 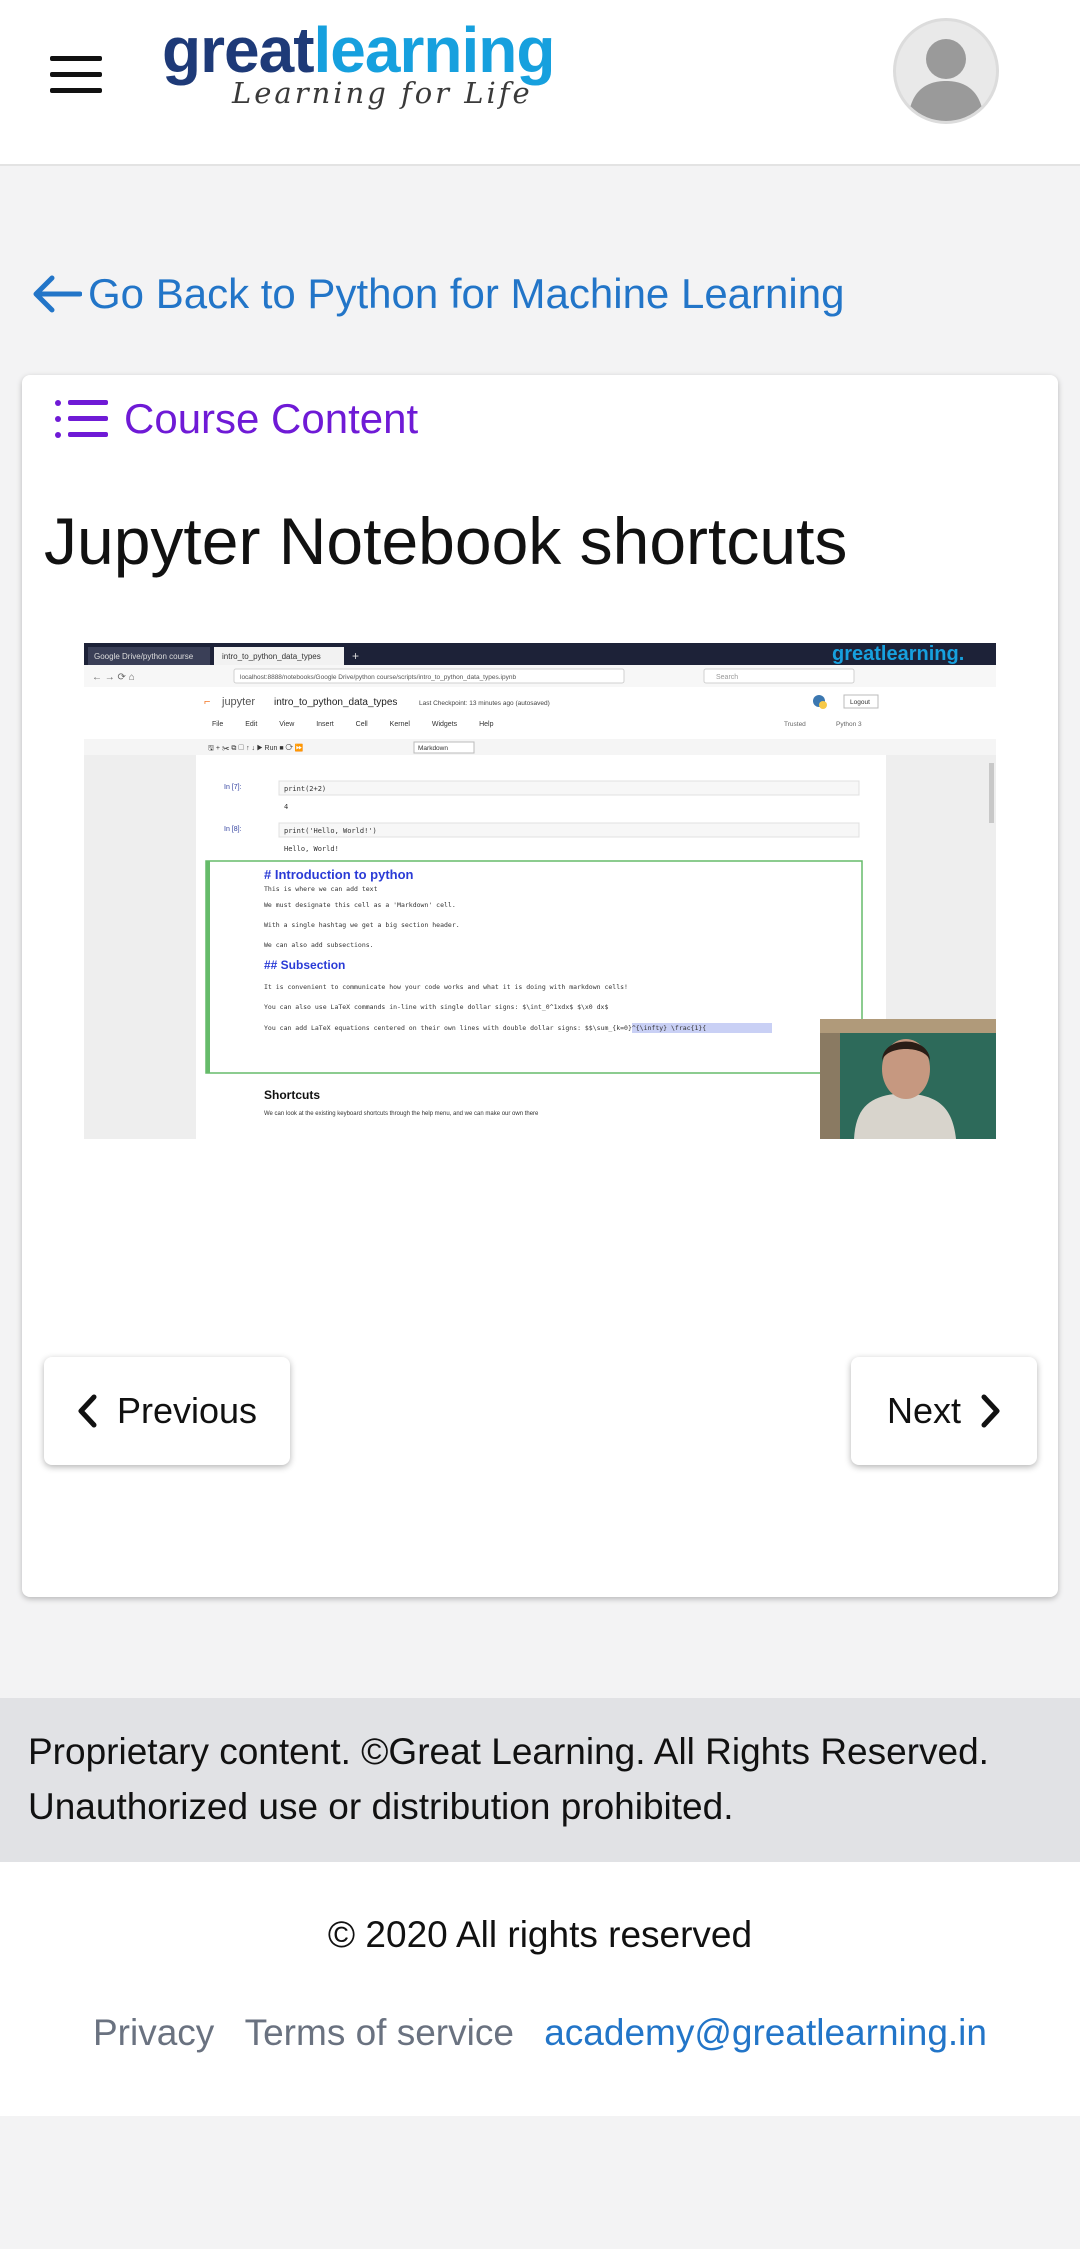 What do you see at coordinates (271, 656) in the screenshot?
I see `browser-tab-2: intro_to_python_data_types` at bounding box center [271, 656].